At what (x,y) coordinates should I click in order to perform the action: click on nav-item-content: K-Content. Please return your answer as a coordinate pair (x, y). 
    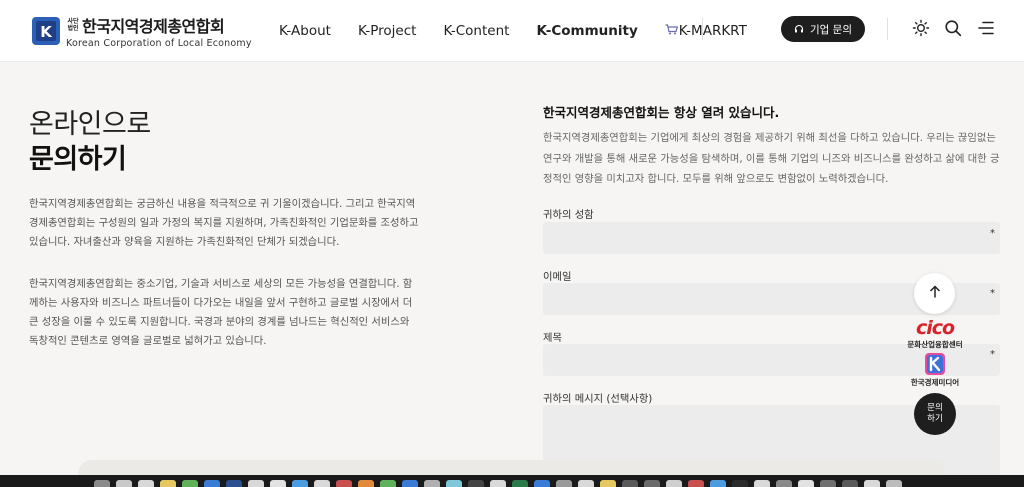
    Looking at the image, I should click on (476, 31).